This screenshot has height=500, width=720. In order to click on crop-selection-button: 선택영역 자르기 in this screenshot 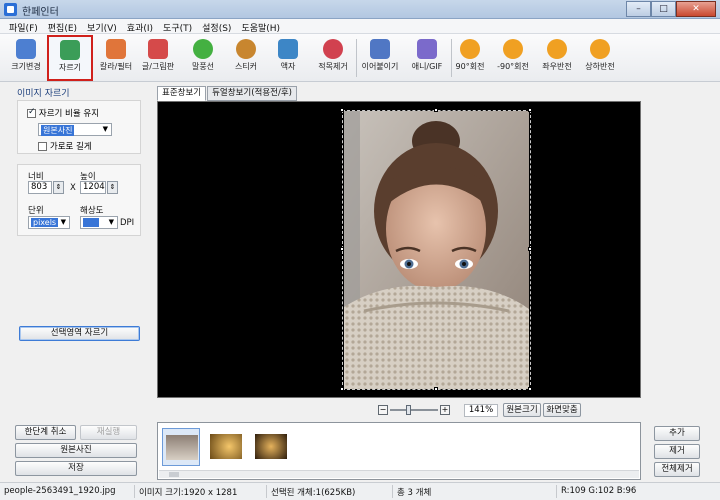, I will do `click(79, 333)`.